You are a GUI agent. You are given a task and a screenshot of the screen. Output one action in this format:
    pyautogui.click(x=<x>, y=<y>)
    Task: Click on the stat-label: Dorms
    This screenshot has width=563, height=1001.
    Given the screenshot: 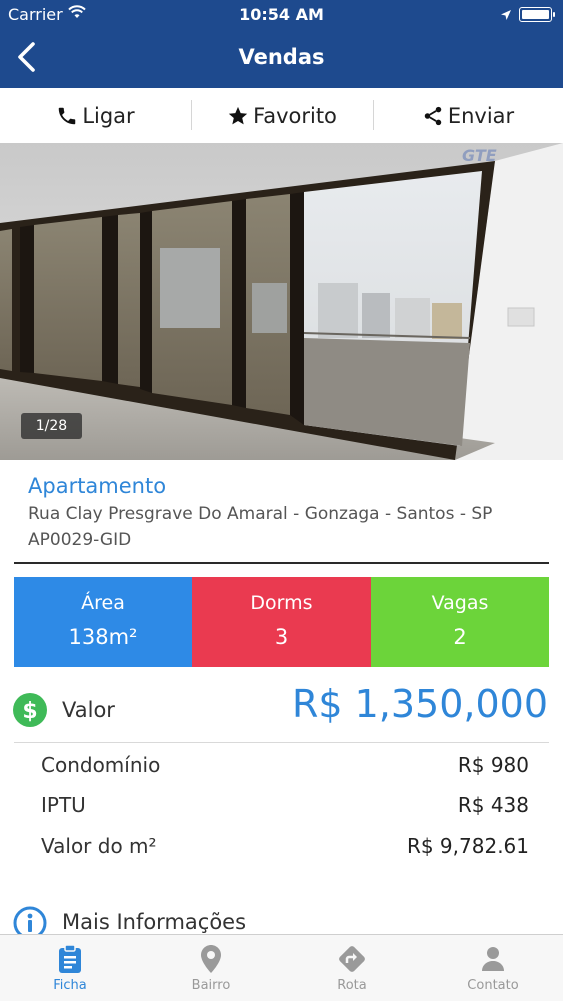 What is the action you would take?
    pyautogui.click(x=281, y=603)
    